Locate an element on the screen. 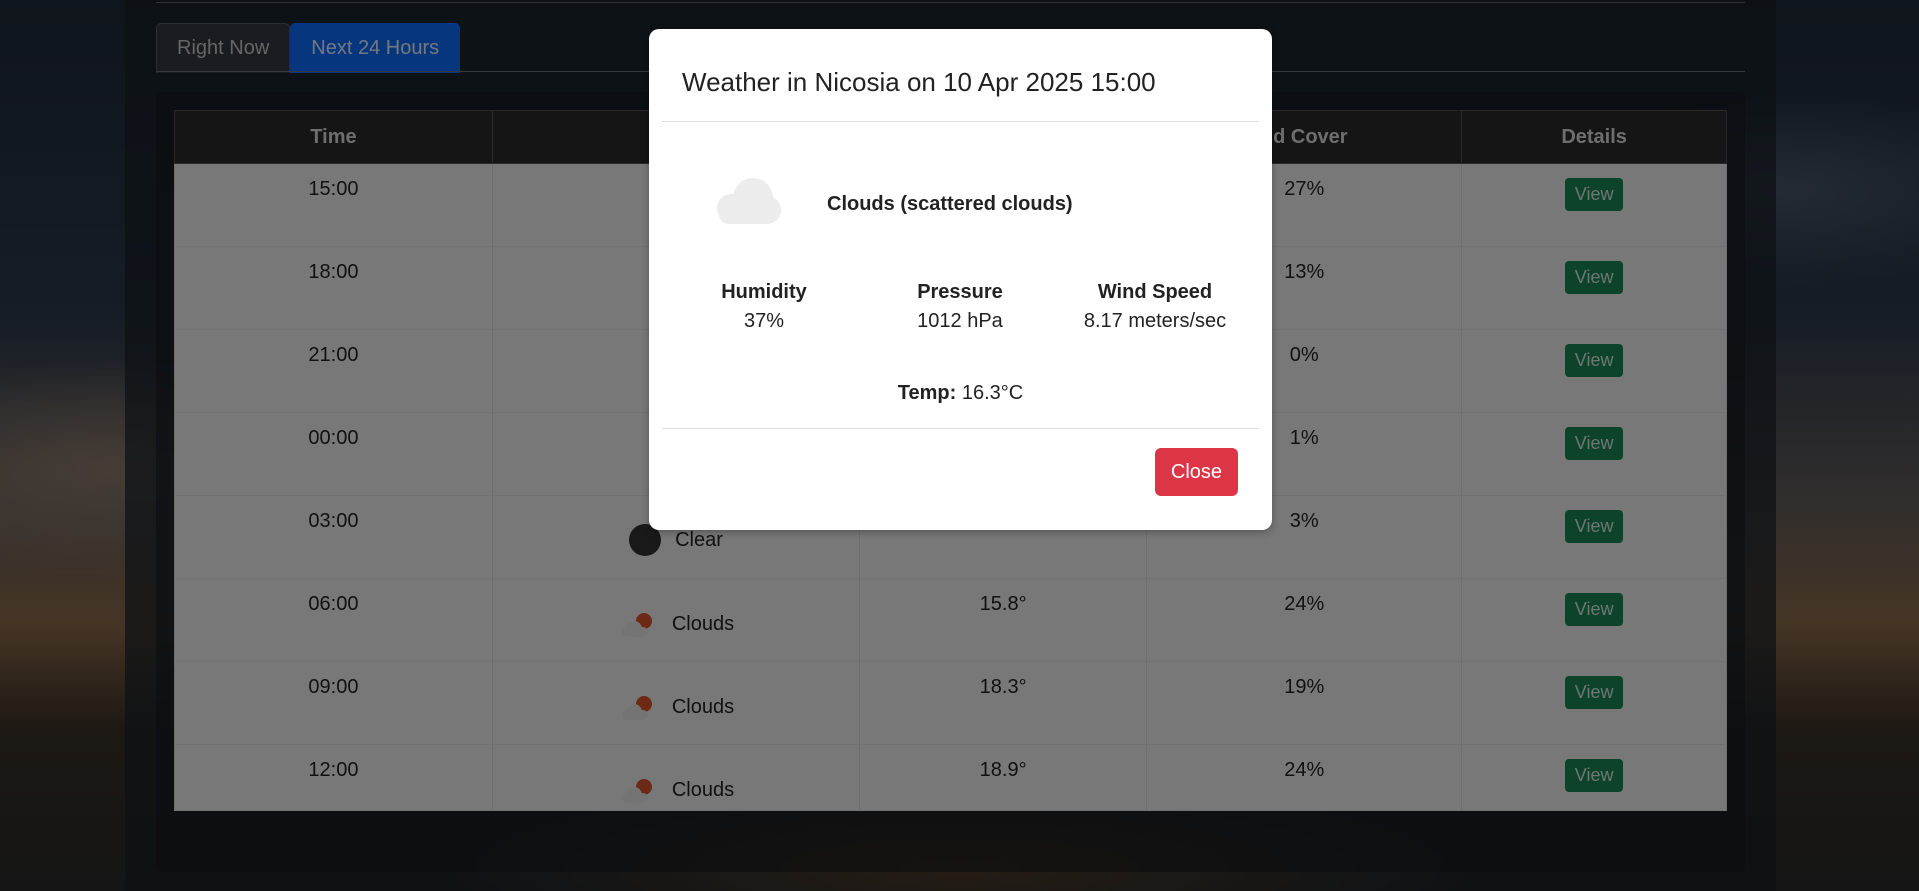  pressure-value: 1012 hPa is located at coordinates (960, 321).